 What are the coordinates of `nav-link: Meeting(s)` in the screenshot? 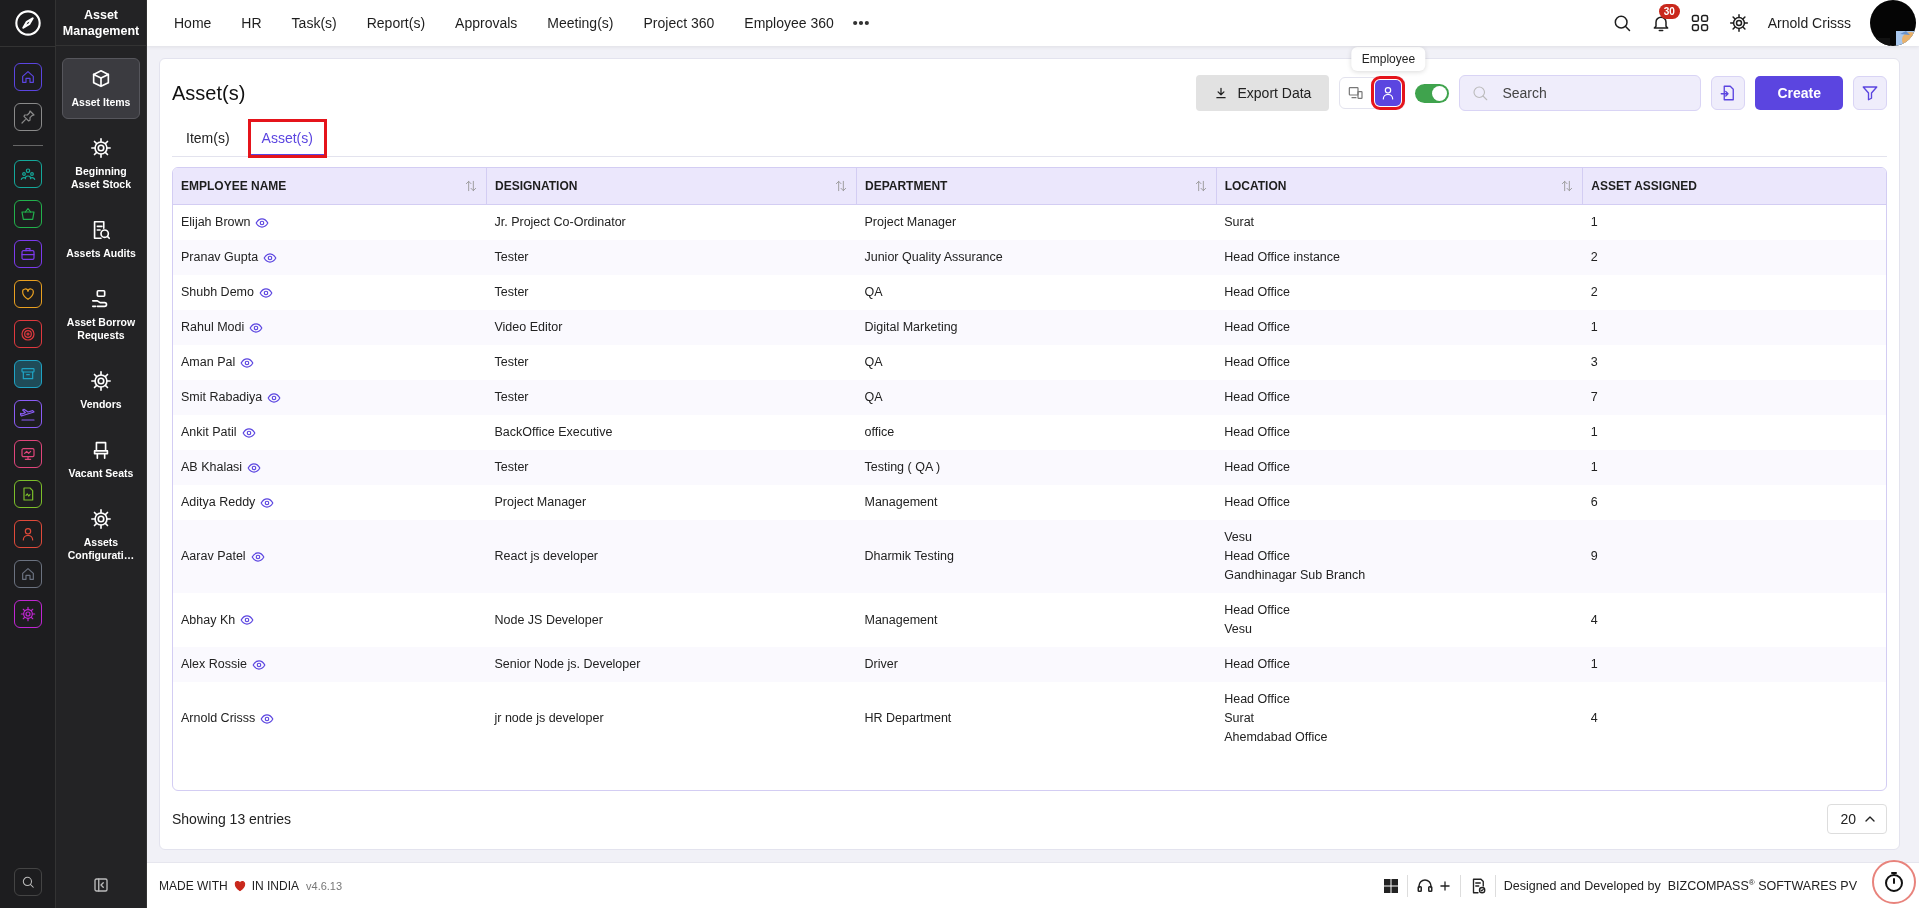 It's located at (580, 23).